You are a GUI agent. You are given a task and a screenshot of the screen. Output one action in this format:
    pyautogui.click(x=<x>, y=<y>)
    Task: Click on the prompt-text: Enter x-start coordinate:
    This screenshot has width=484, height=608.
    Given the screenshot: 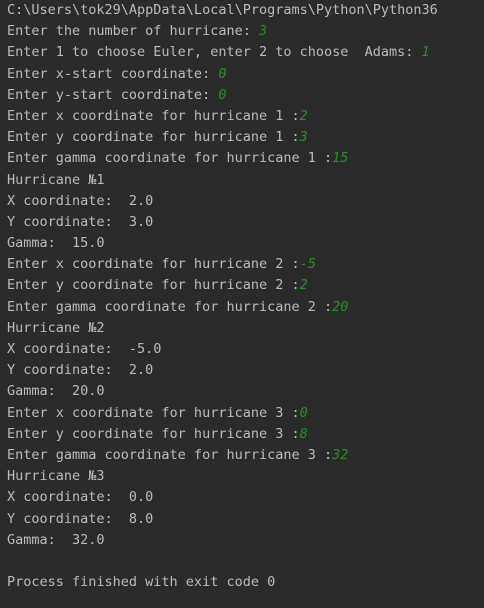 What is the action you would take?
    pyautogui.click(x=113, y=73)
    